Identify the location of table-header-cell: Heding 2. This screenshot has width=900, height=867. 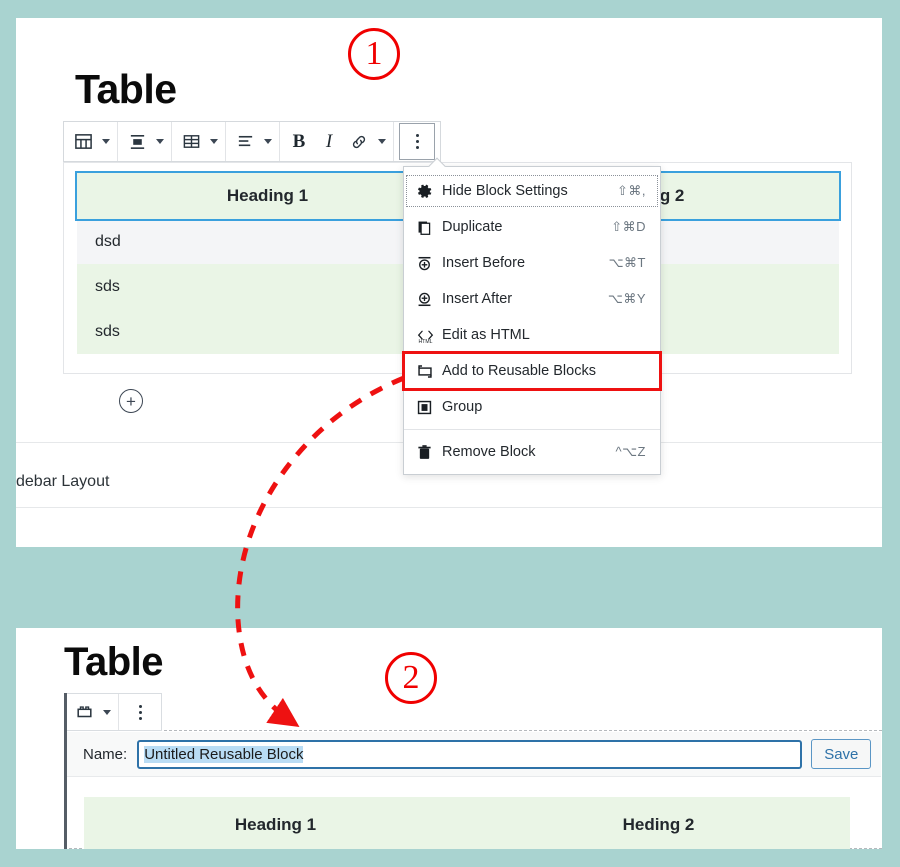
(658, 823).